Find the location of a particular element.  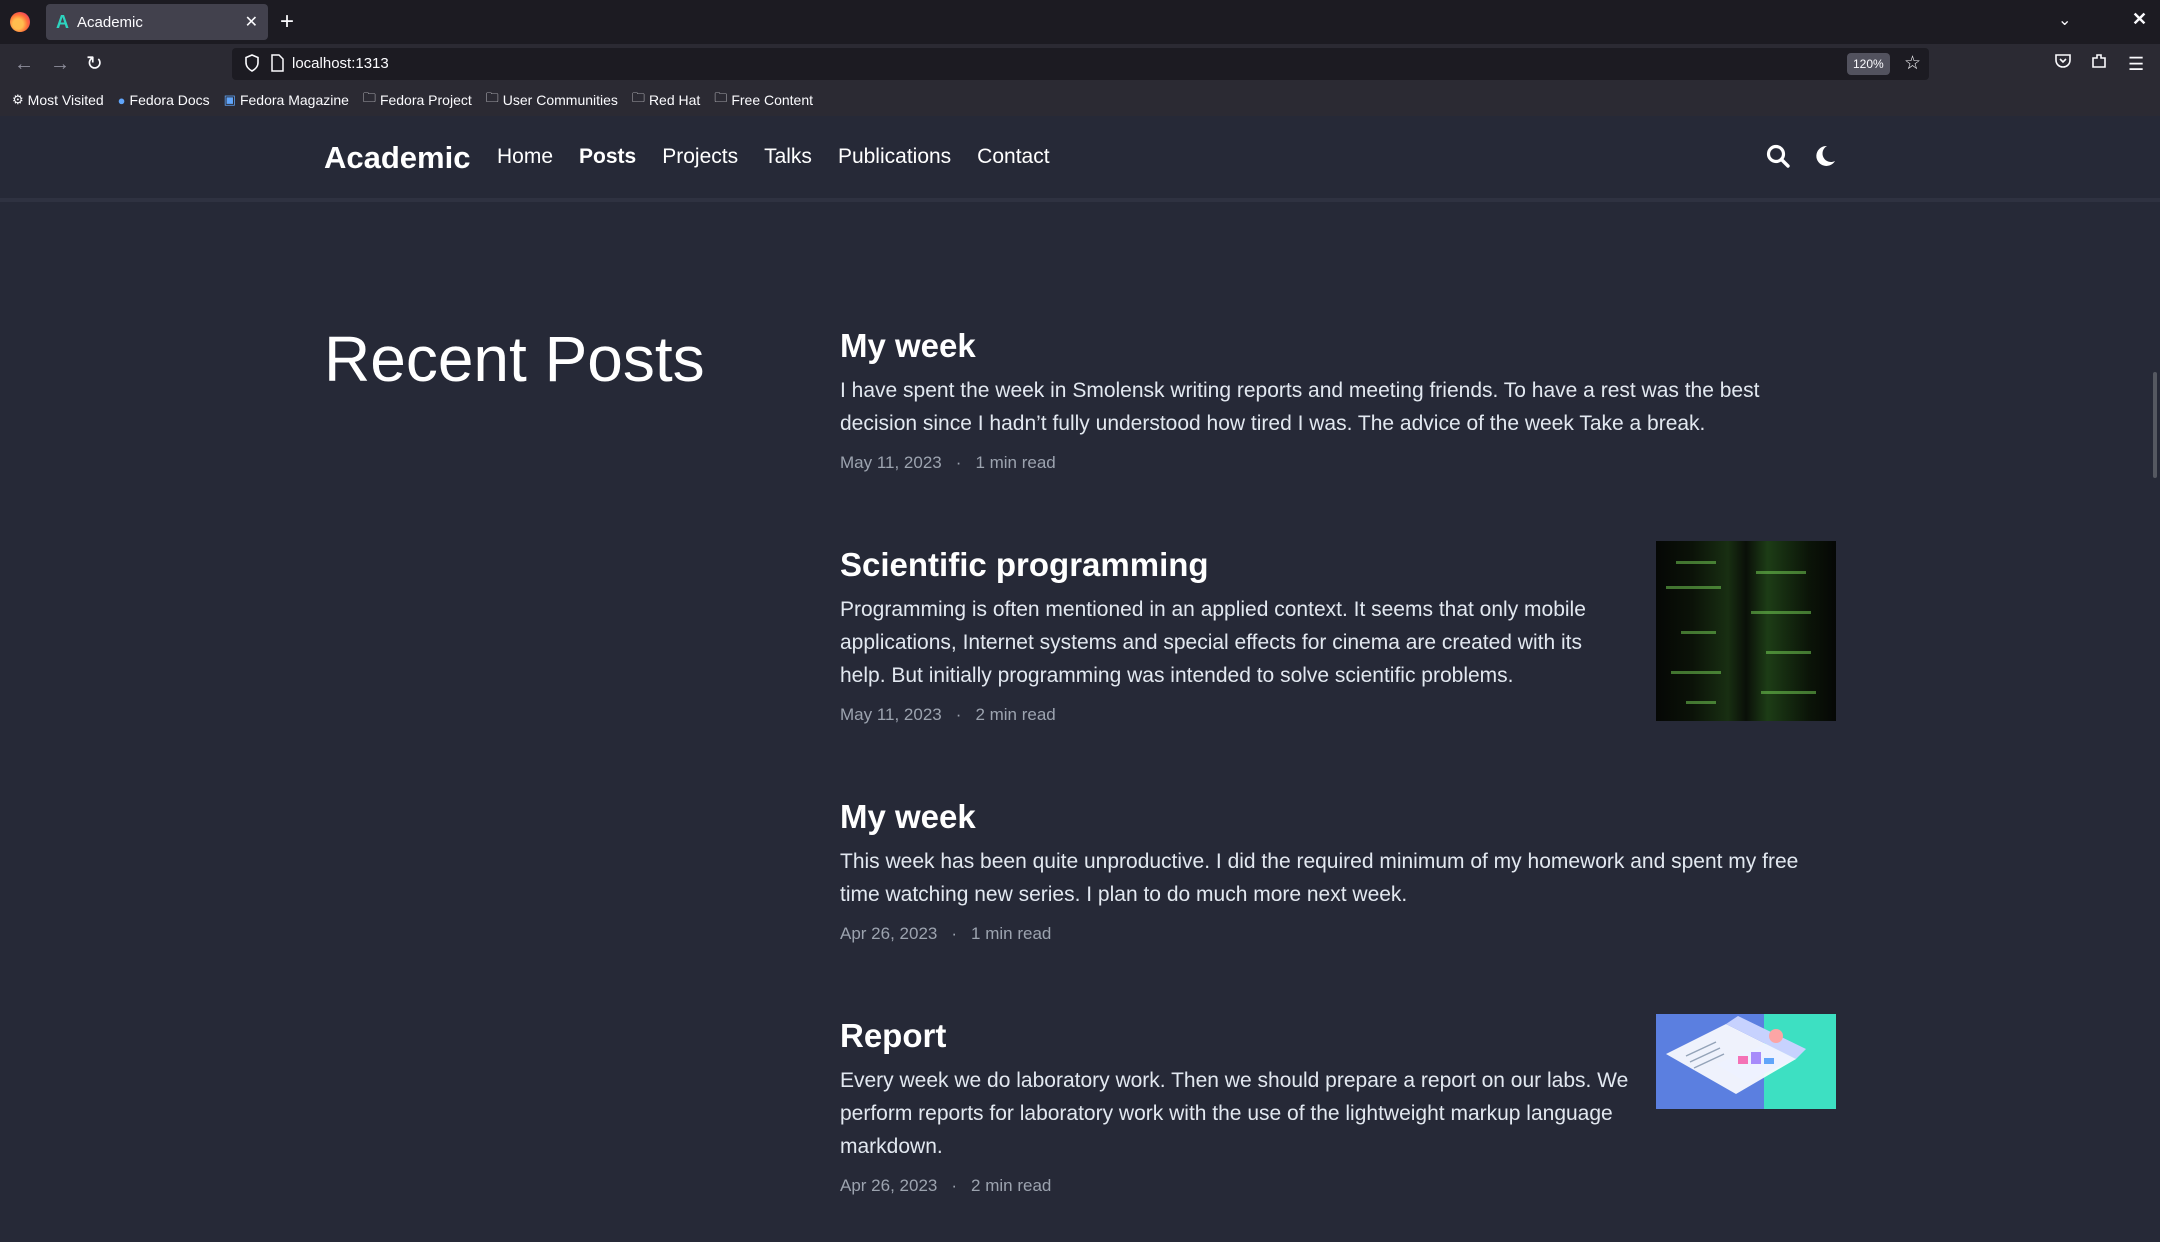

bookmark-label: Most Visited is located at coordinates (65, 100).